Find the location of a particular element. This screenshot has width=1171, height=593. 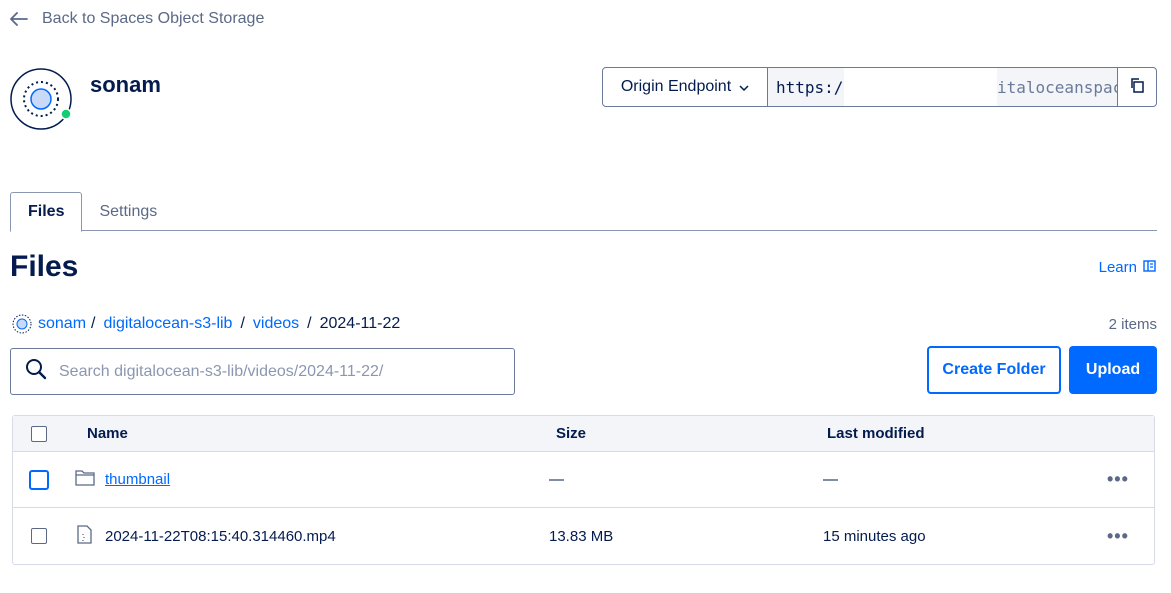

back-link-label: Back to Spaces Object Storage is located at coordinates (153, 18).